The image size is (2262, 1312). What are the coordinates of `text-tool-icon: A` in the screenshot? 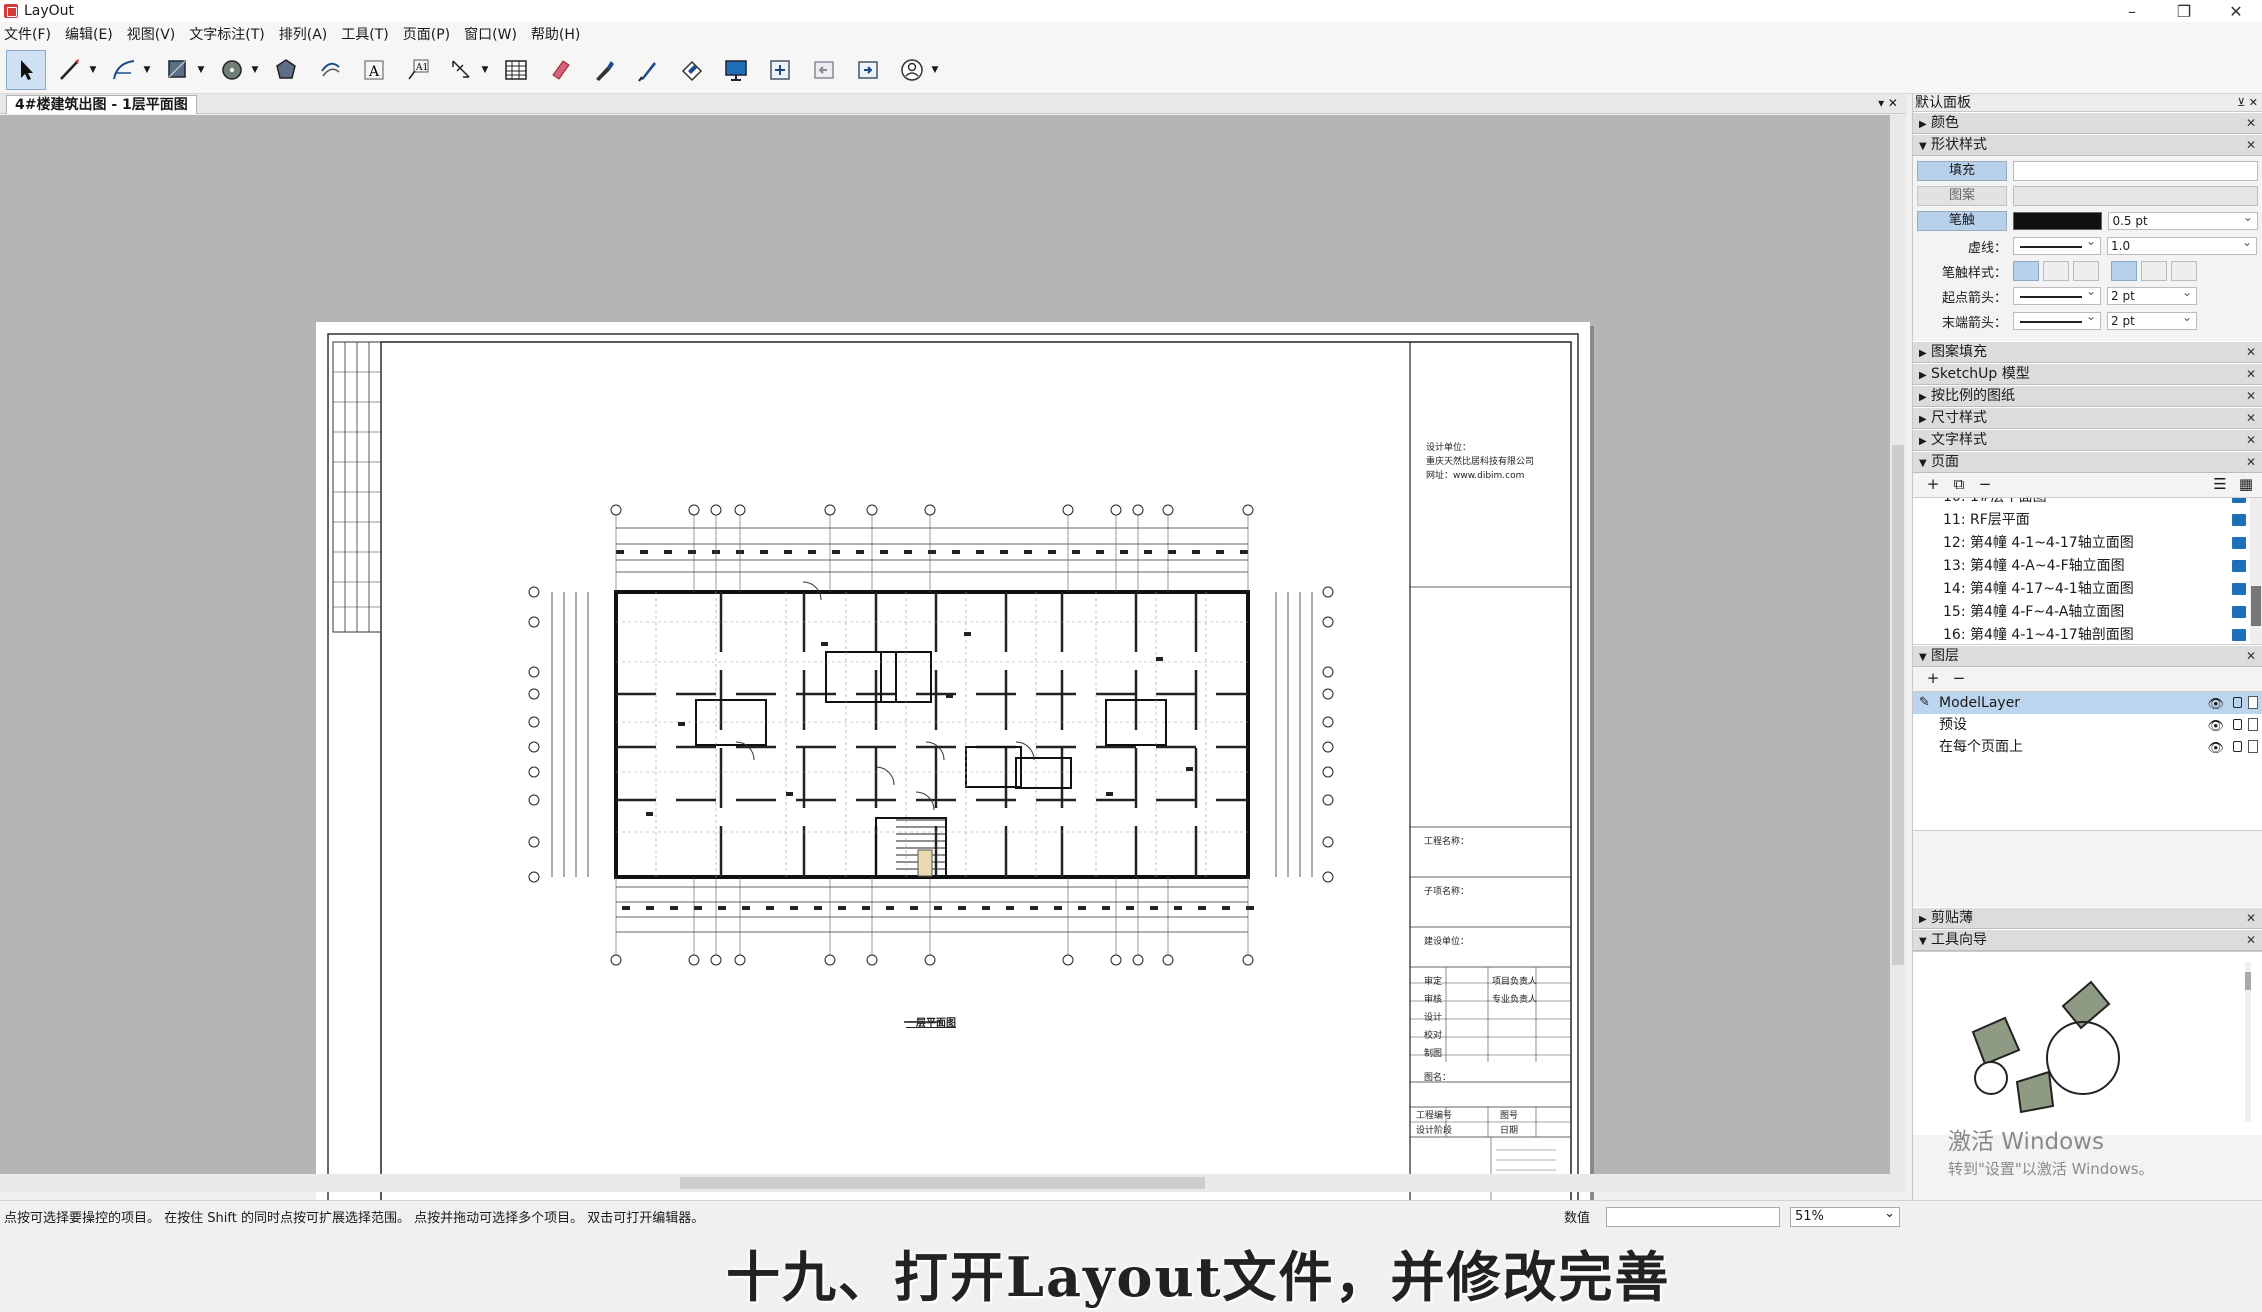 It's located at (374, 70).